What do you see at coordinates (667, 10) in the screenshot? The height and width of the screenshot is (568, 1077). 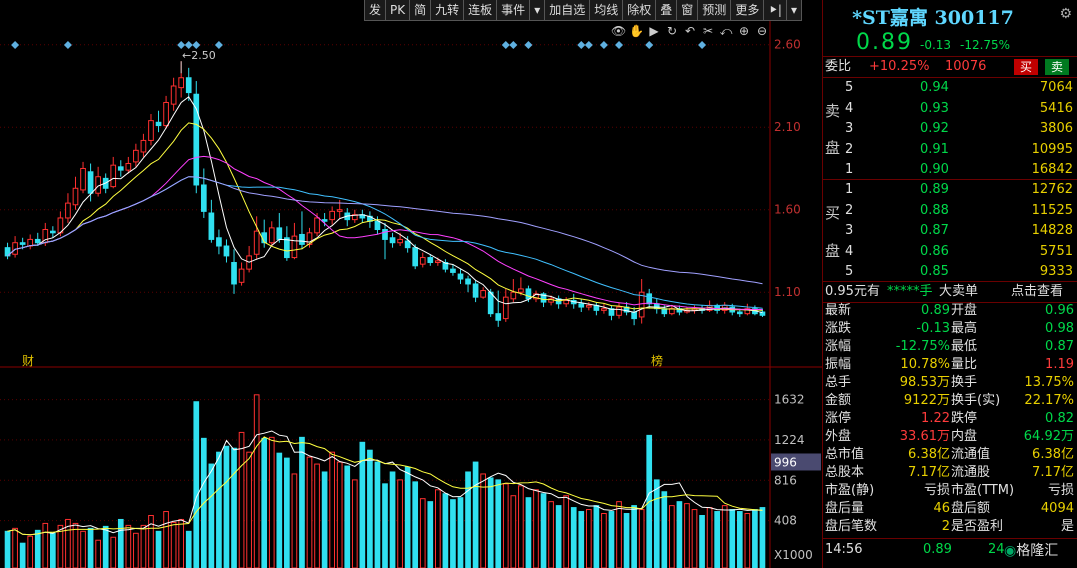 I see `toolbar-button-10: 叠` at bounding box center [667, 10].